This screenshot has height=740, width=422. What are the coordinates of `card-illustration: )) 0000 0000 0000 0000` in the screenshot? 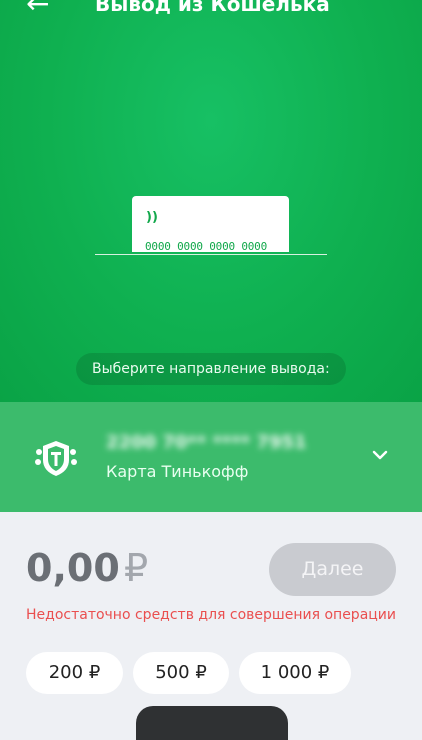 It's located at (211, 226).